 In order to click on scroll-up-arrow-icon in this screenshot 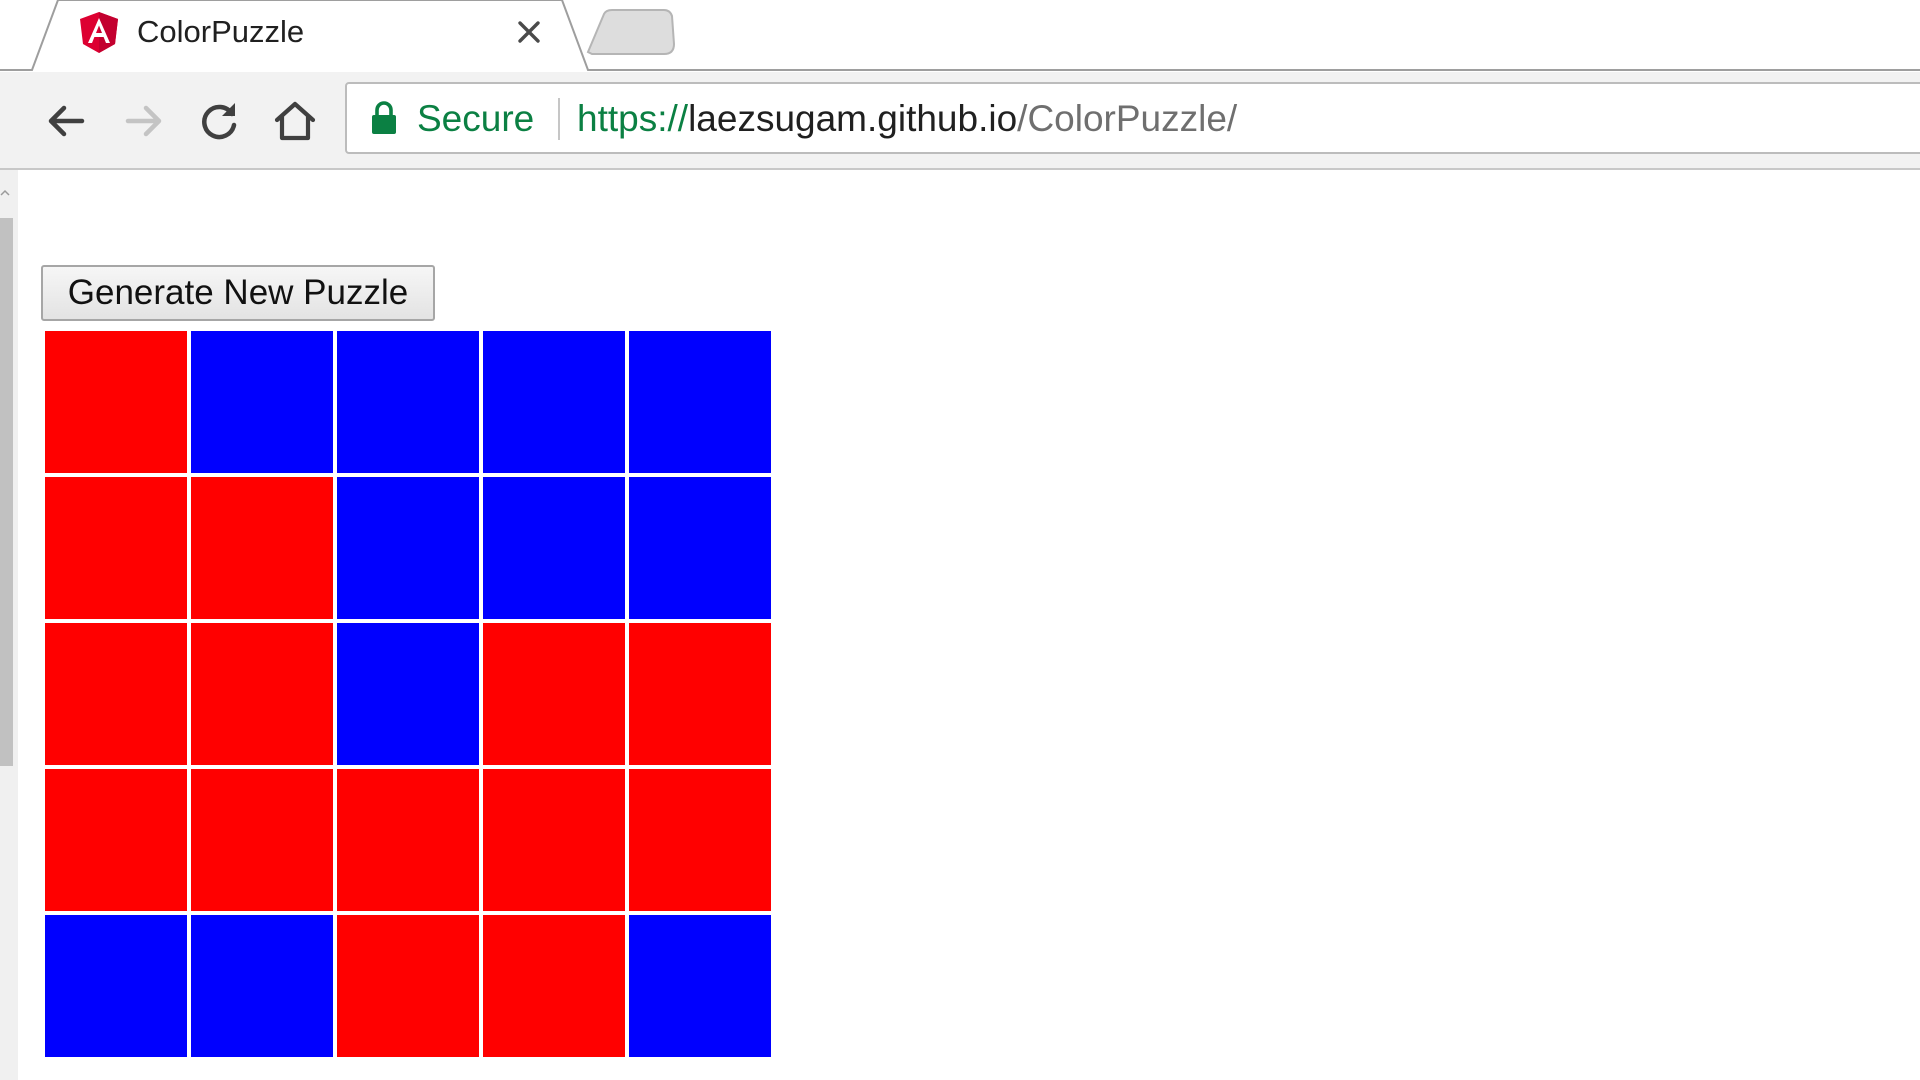, I will do `click(5, 193)`.